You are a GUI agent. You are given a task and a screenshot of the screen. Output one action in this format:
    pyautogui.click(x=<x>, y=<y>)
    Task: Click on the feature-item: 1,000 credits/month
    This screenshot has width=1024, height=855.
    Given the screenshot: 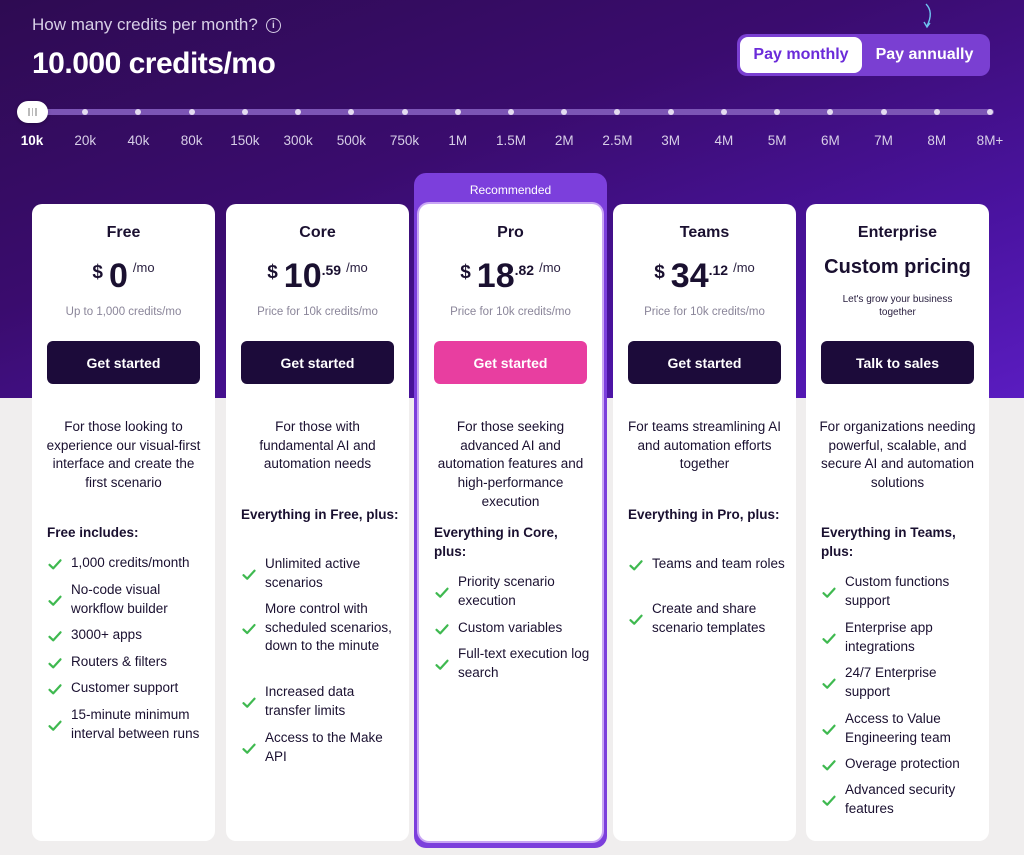 What is the action you would take?
    pyautogui.click(x=127, y=563)
    